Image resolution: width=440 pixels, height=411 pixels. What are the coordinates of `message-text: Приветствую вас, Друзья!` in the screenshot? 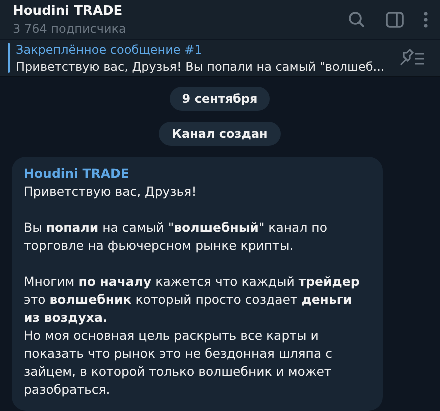 It's located at (111, 192).